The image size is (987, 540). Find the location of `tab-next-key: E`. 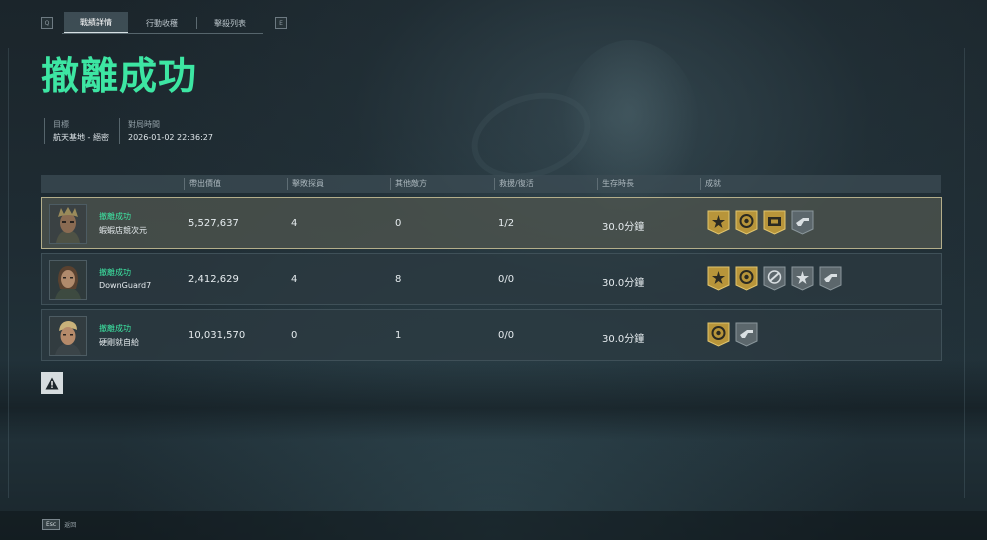

tab-next-key: E is located at coordinates (281, 23).